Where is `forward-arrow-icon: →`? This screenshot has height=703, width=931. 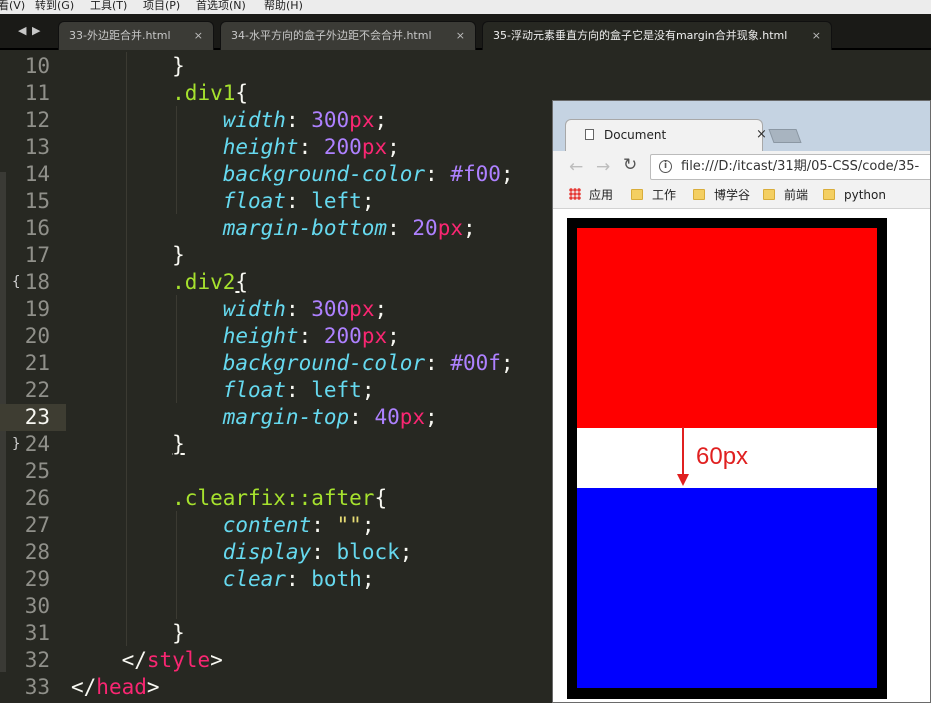
forward-arrow-icon: → is located at coordinates (603, 167).